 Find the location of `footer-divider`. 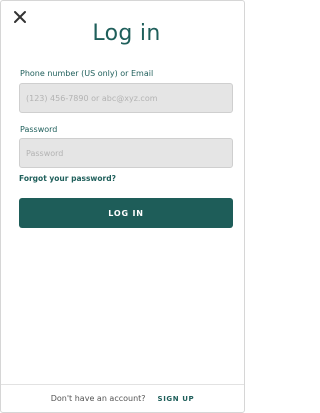

footer-divider is located at coordinates (122, 384).